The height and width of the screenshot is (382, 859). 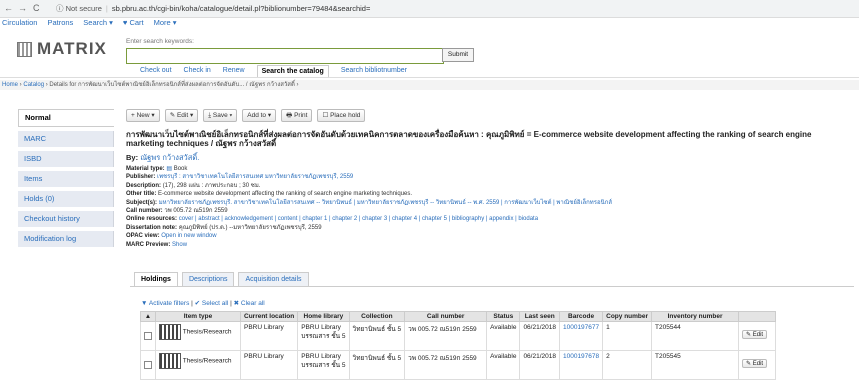 I want to click on save-button: ⤓ Save ▾, so click(x=220, y=115).